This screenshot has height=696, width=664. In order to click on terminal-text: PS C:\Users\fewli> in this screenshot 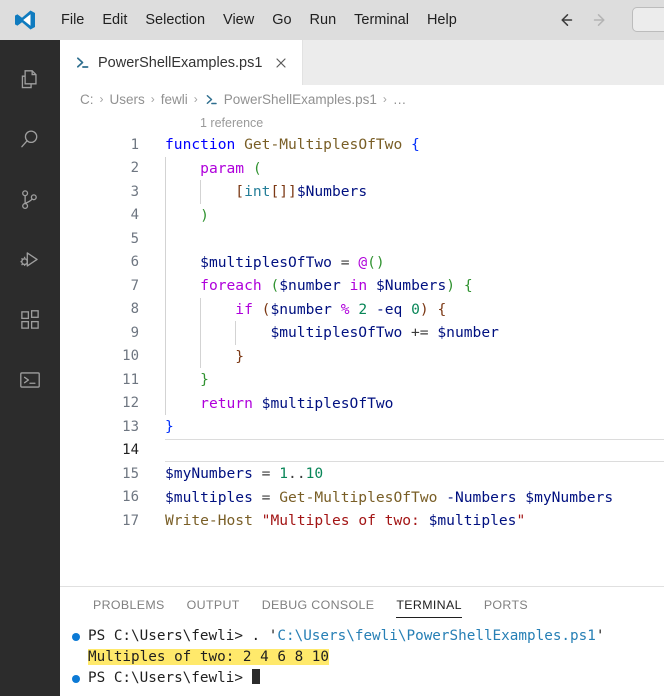, I will do `click(170, 678)`.